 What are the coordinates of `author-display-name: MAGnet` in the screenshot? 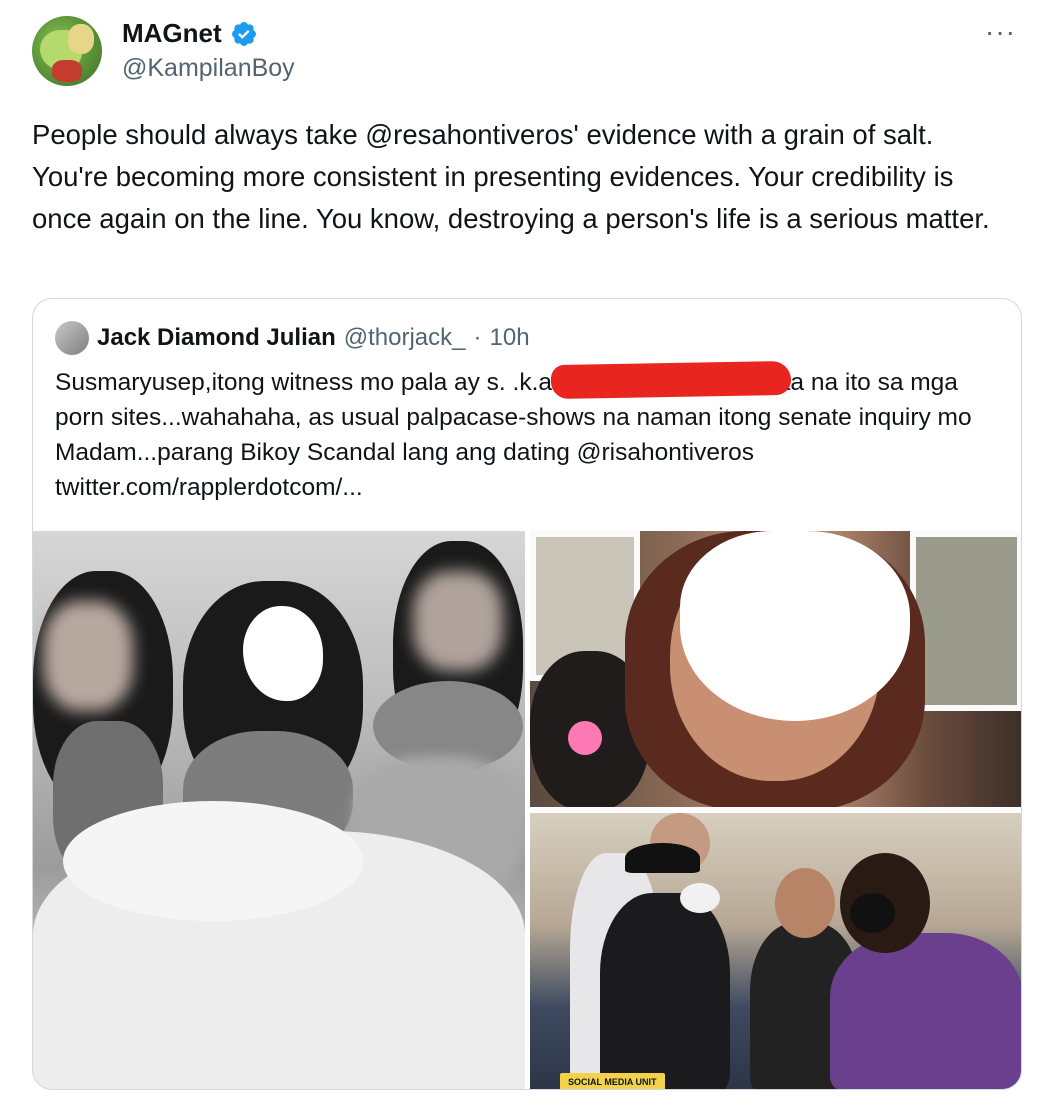 It's located at (172, 33).